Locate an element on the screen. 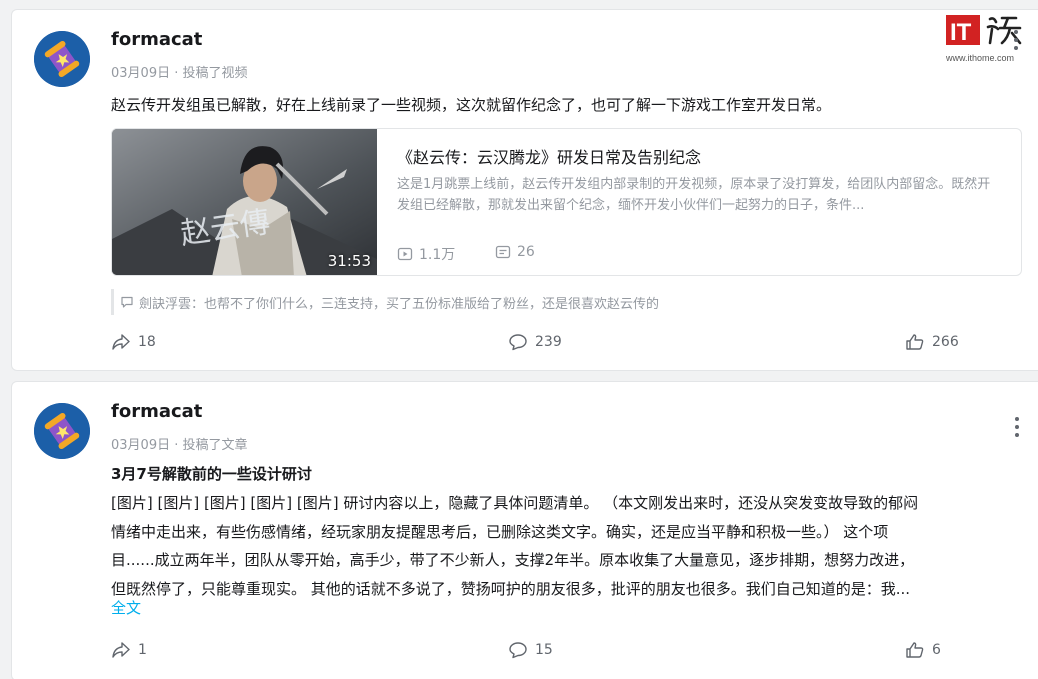 This screenshot has height=679, width=1038. comment-button: 15 is located at coordinates (530, 650).